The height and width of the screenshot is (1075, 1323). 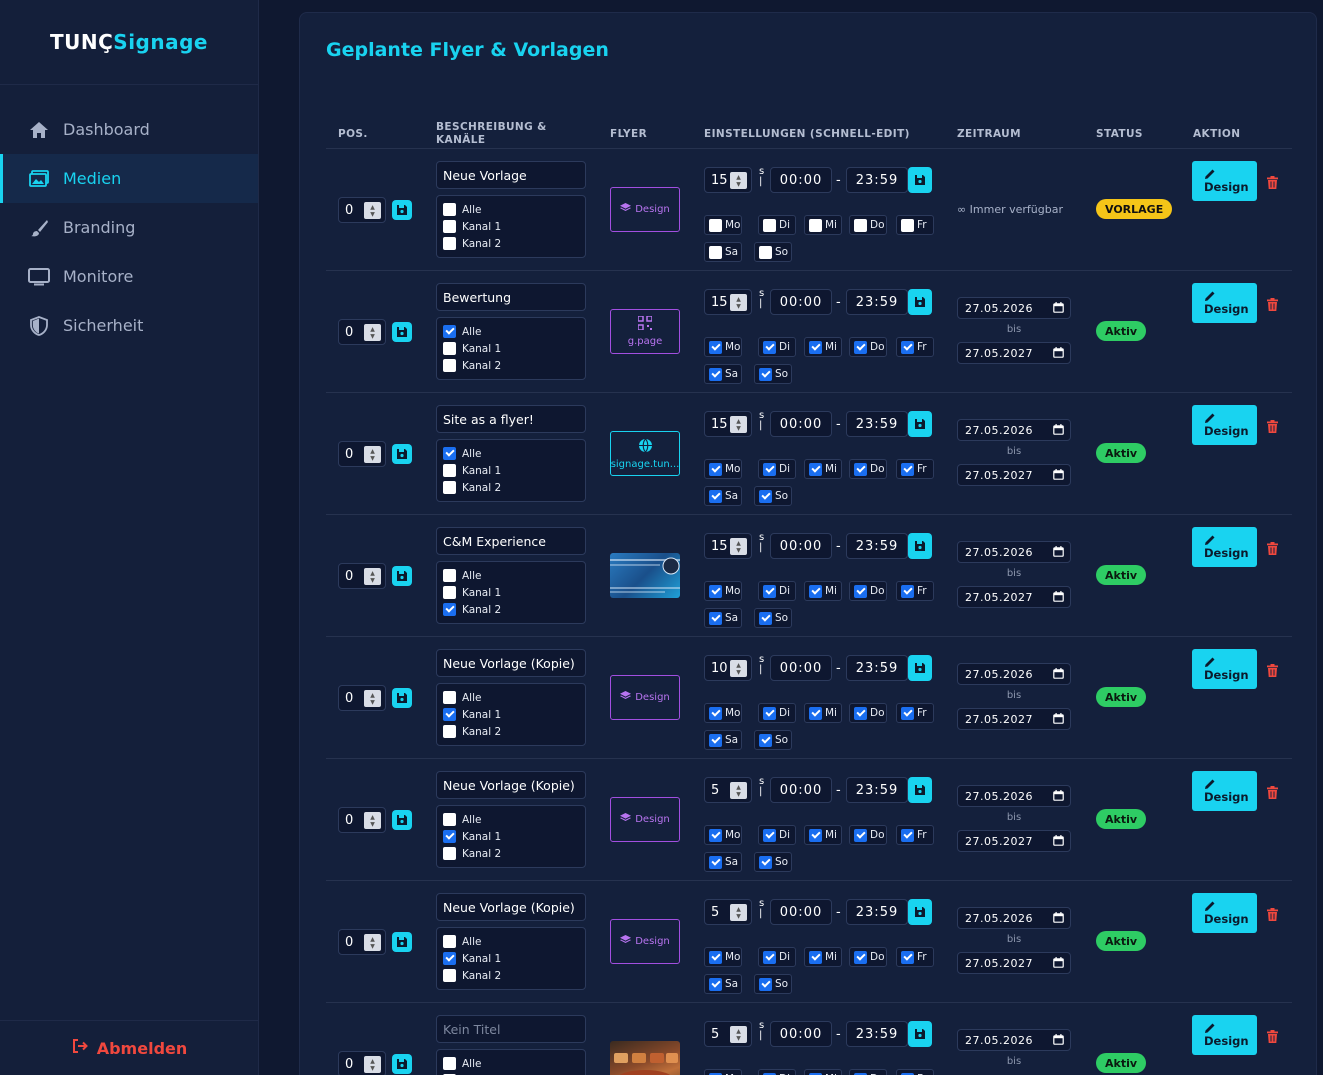 What do you see at coordinates (511, 907) in the screenshot?
I see `description-input: Neue Vorlage (Kopie)` at bounding box center [511, 907].